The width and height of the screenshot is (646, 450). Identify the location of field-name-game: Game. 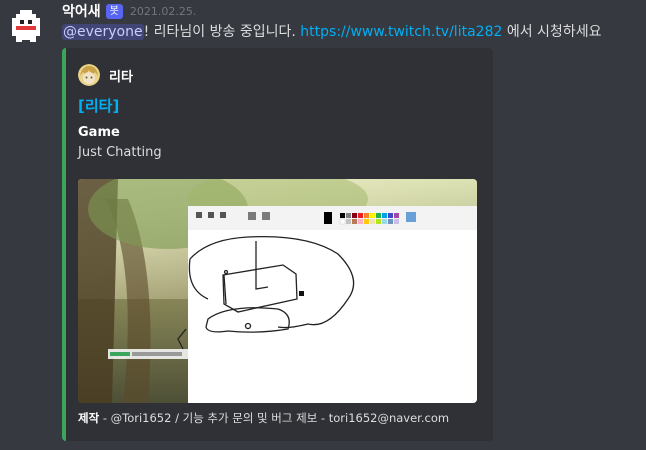
(99, 132).